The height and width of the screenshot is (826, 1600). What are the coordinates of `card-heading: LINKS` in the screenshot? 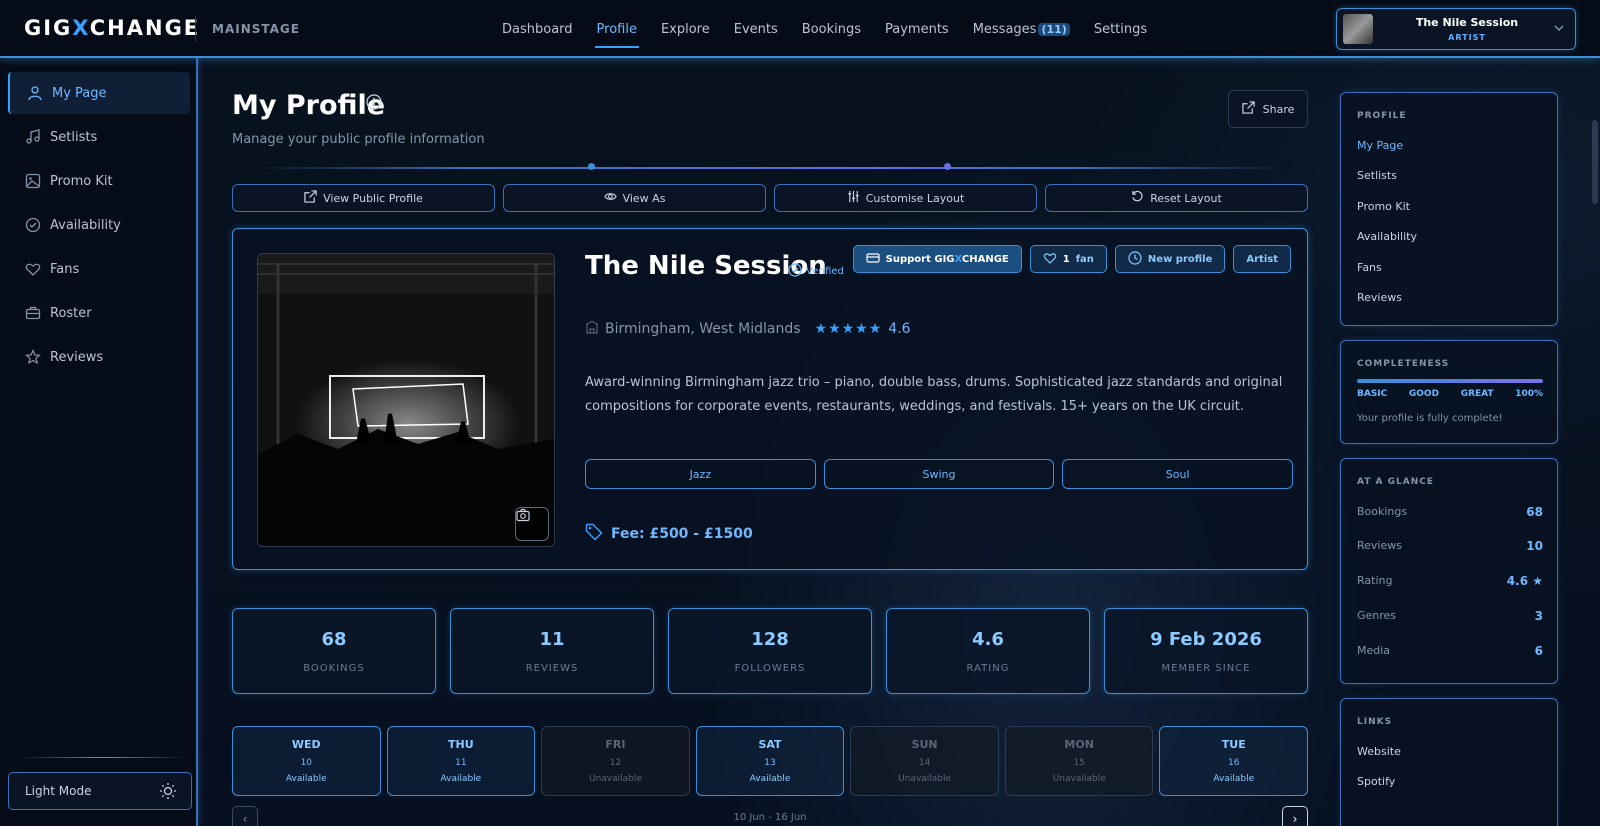 It's located at (1375, 722).